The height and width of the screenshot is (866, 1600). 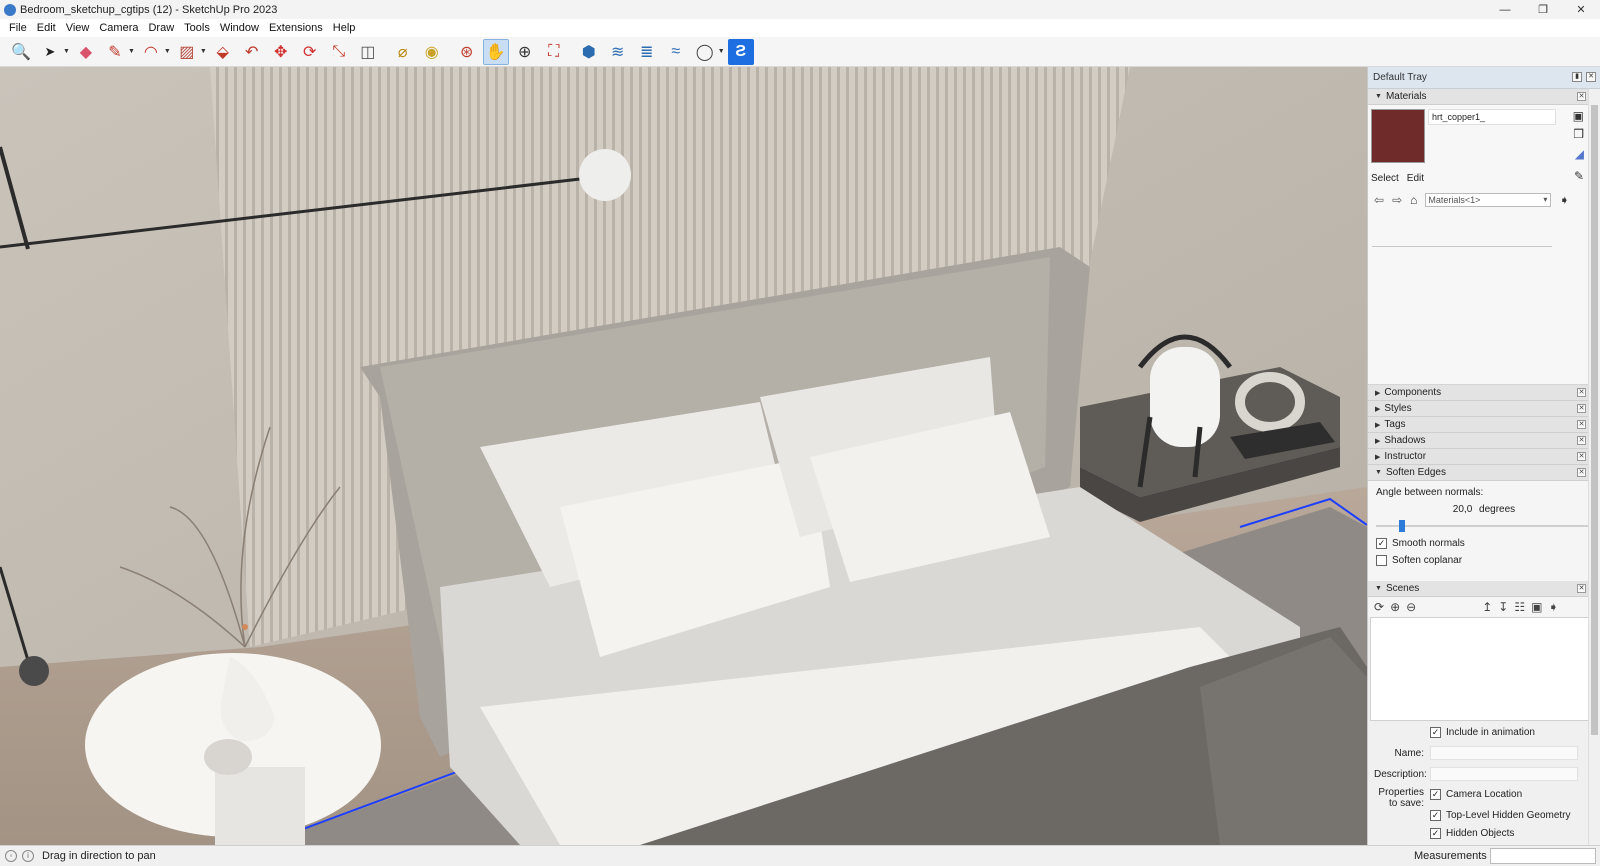 I want to click on push-pull-icon: ⬙, so click(x=223, y=52).